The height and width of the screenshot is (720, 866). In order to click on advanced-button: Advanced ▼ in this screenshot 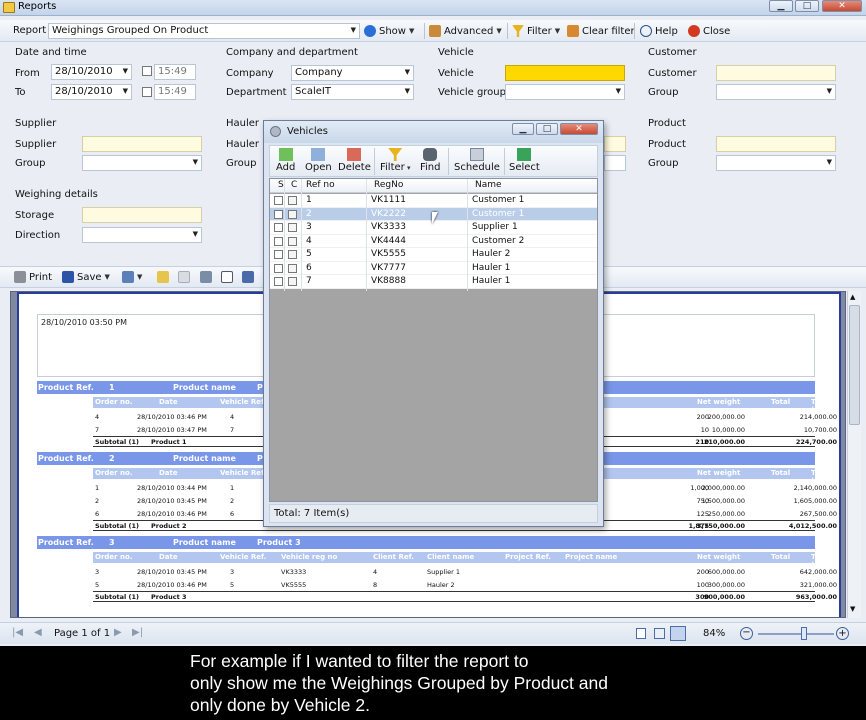, I will do `click(465, 31)`.